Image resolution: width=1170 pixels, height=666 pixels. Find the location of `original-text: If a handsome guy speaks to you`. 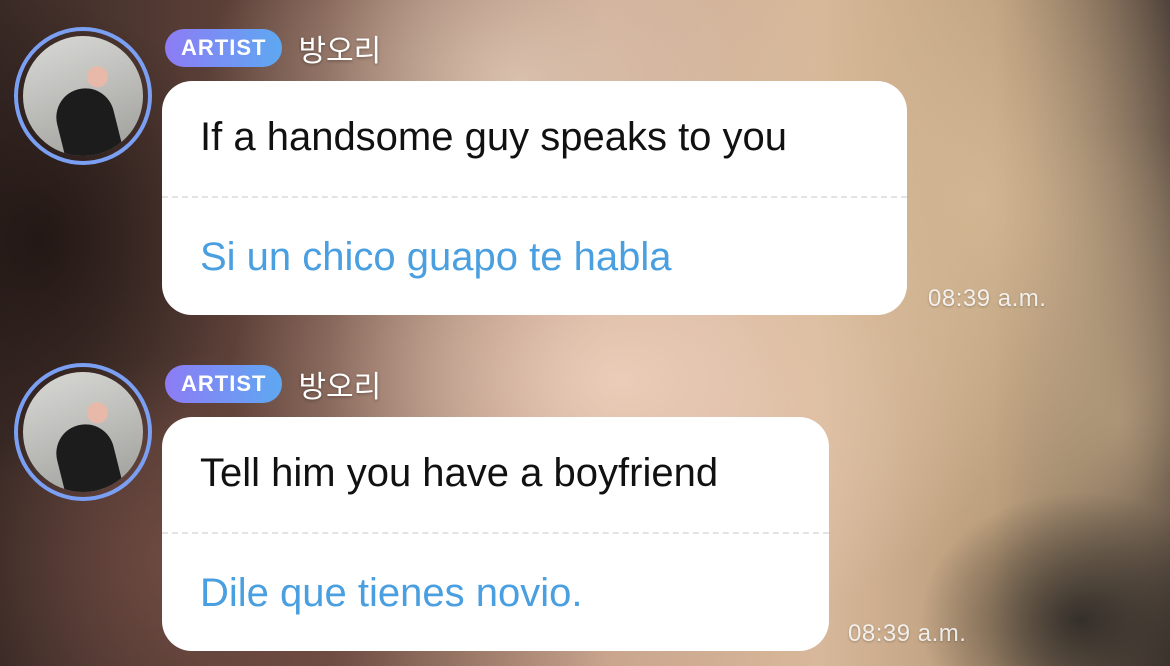

original-text: If a handsome guy speaks to you is located at coordinates (494, 137).